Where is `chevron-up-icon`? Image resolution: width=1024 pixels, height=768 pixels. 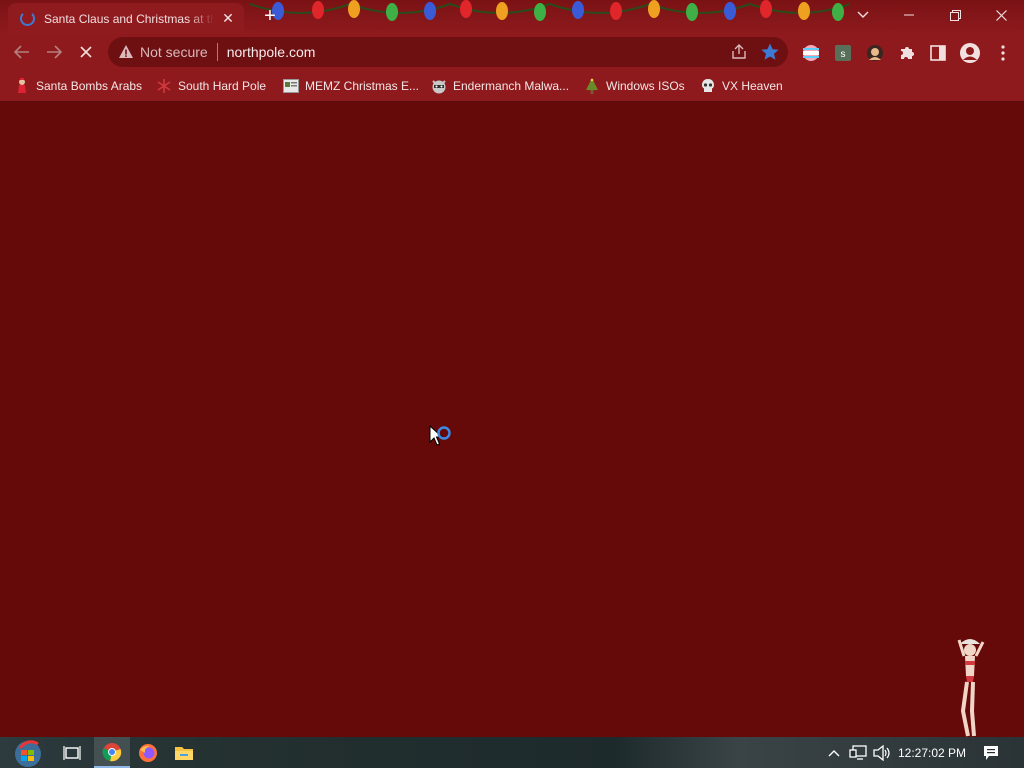 chevron-up-icon is located at coordinates (834, 752).